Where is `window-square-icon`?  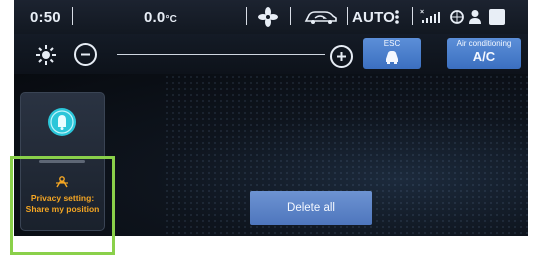
window-square-icon is located at coordinates (497, 19).